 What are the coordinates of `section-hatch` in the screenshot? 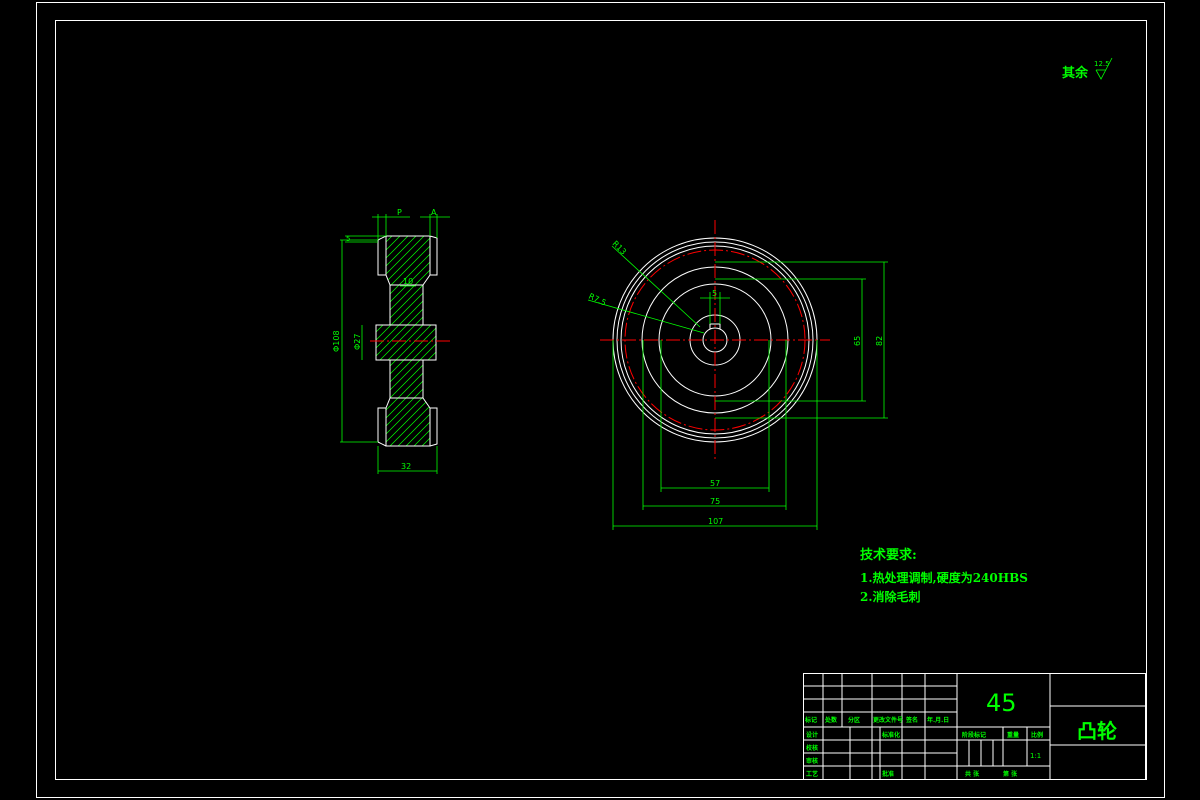 It's located at (419, 345).